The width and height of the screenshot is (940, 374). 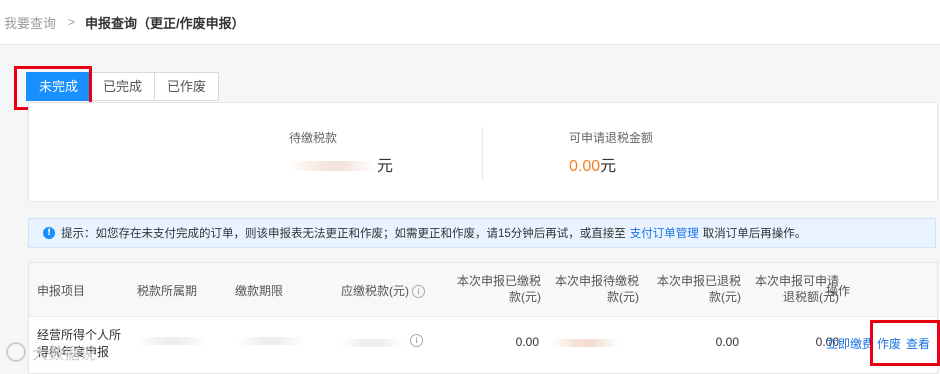 I want to click on col-operations: 操作, so click(x=838, y=291).